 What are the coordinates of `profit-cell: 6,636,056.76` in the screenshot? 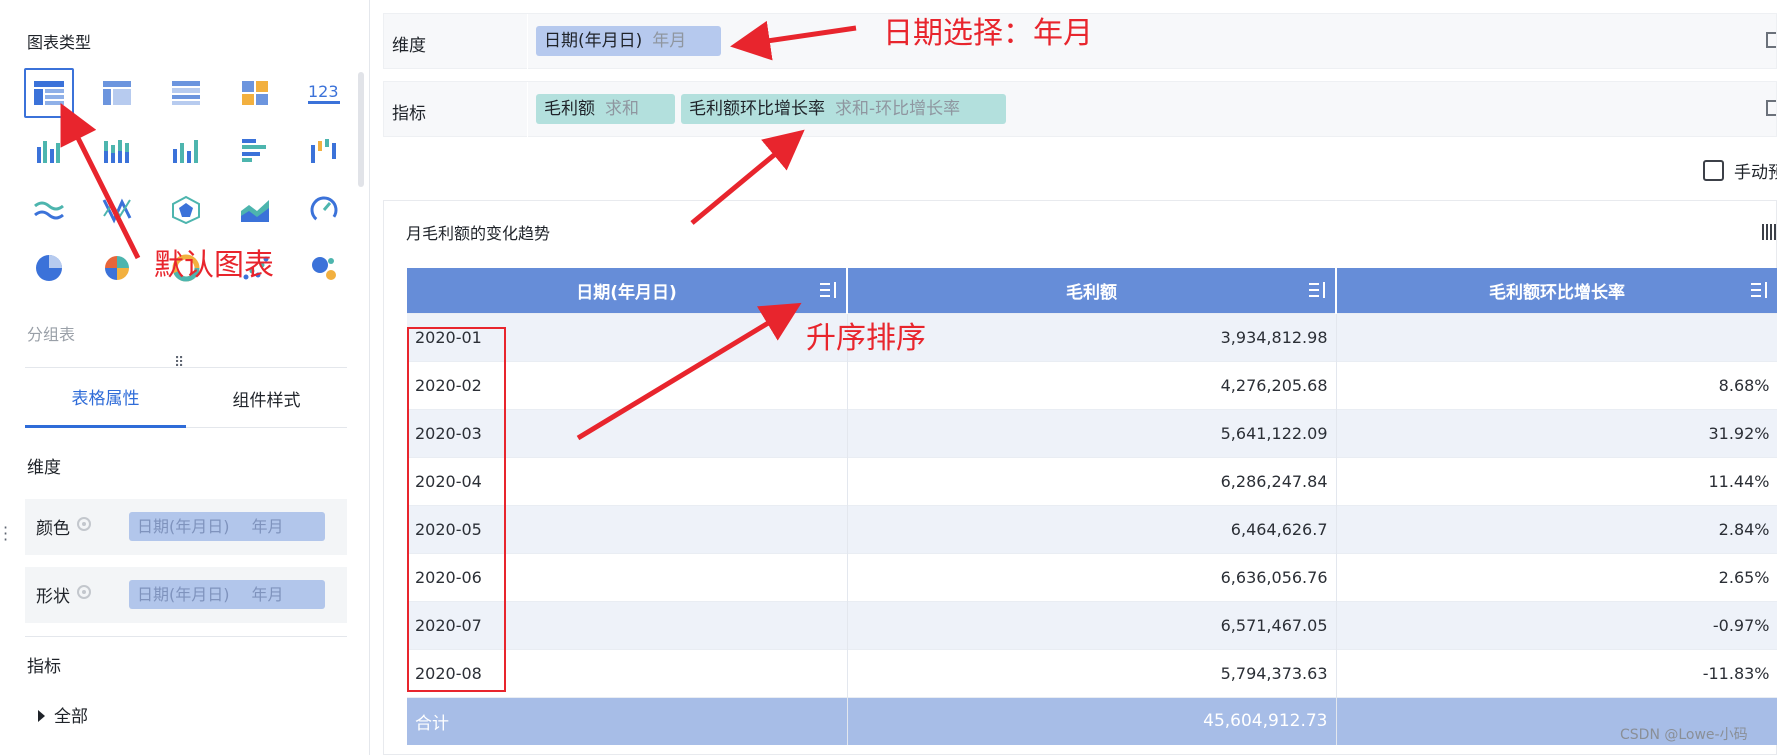 It's located at (1092, 576).